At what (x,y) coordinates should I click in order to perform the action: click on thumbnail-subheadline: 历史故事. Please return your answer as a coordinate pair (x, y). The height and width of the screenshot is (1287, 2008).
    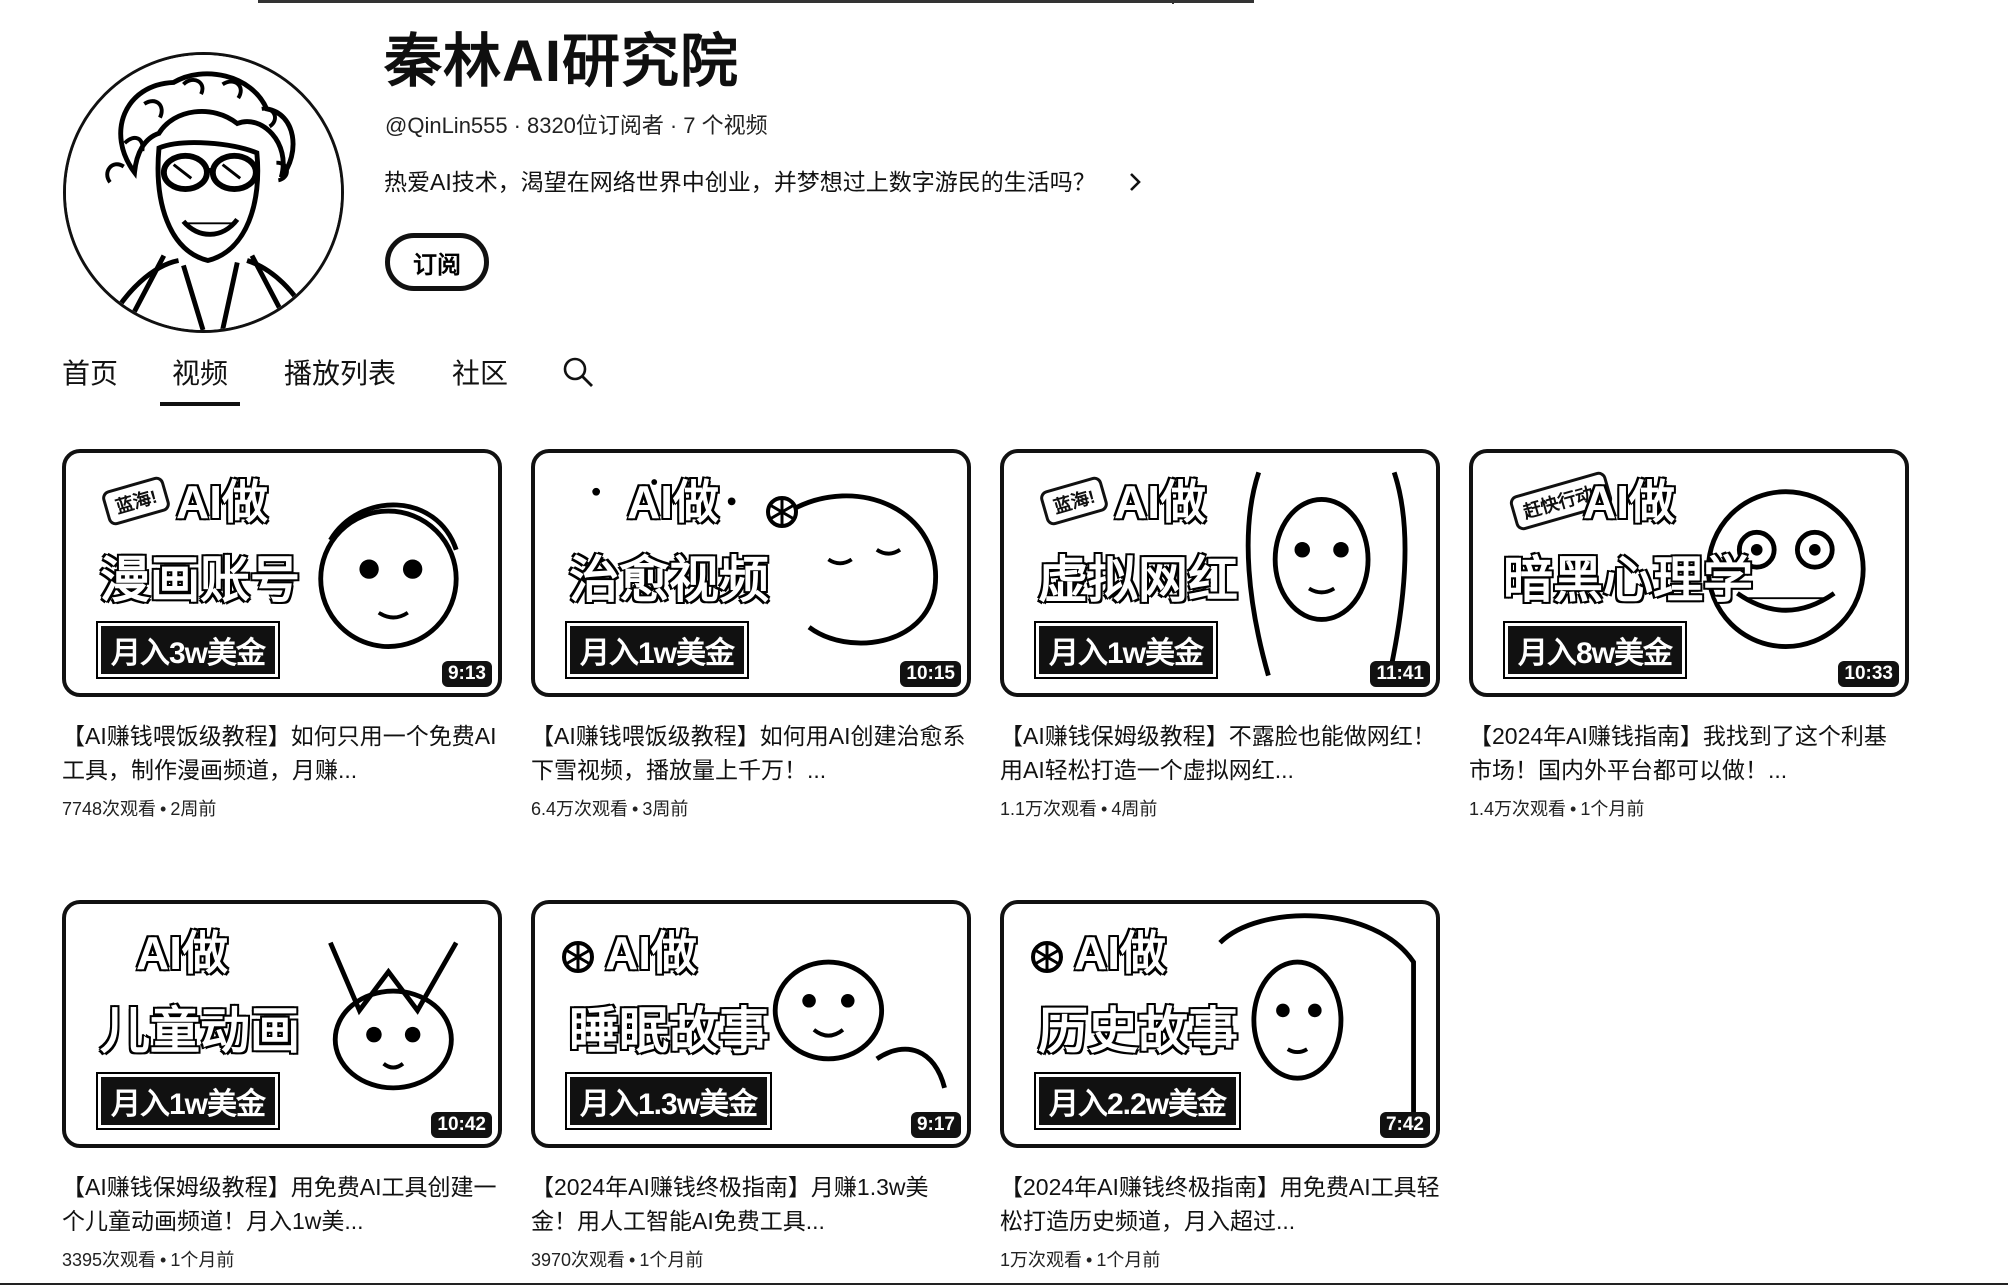
    Looking at the image, I should click on (1138, 1031).